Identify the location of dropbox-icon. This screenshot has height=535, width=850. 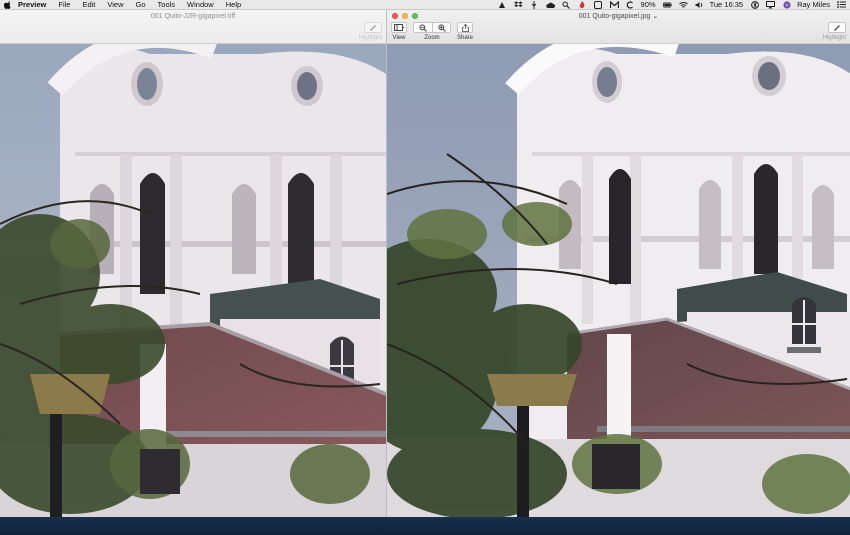
(518, 4).